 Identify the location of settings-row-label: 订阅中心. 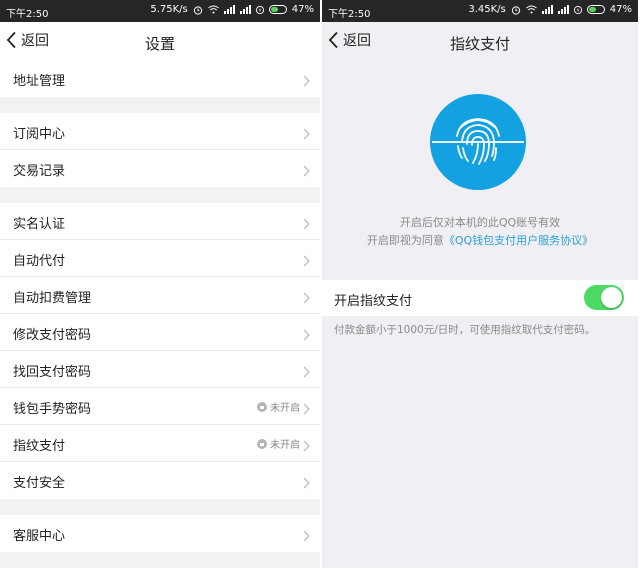
(39, 134).